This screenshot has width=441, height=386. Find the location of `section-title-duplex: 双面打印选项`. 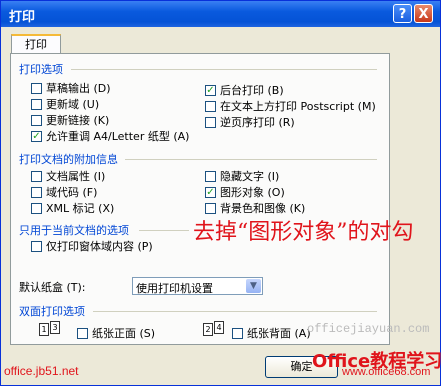

section-title-duplex: 双面打印选项 is located at coordinates (52, 311).